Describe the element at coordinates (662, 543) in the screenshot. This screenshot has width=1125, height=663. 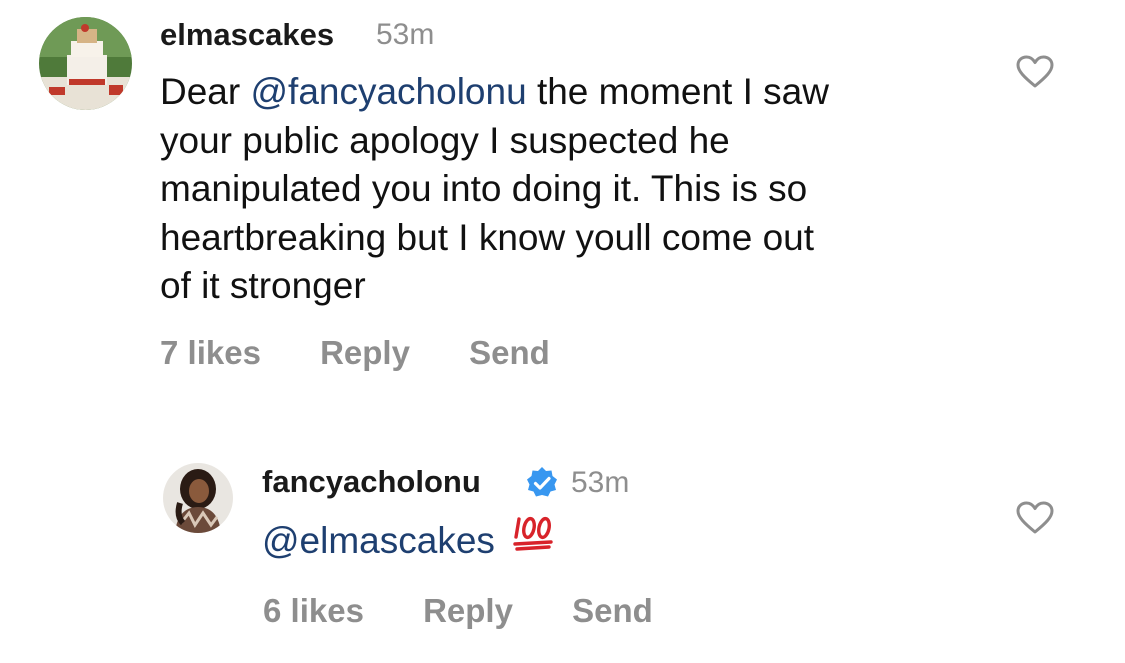
I see `comment-text: @elmascakes` at that location.